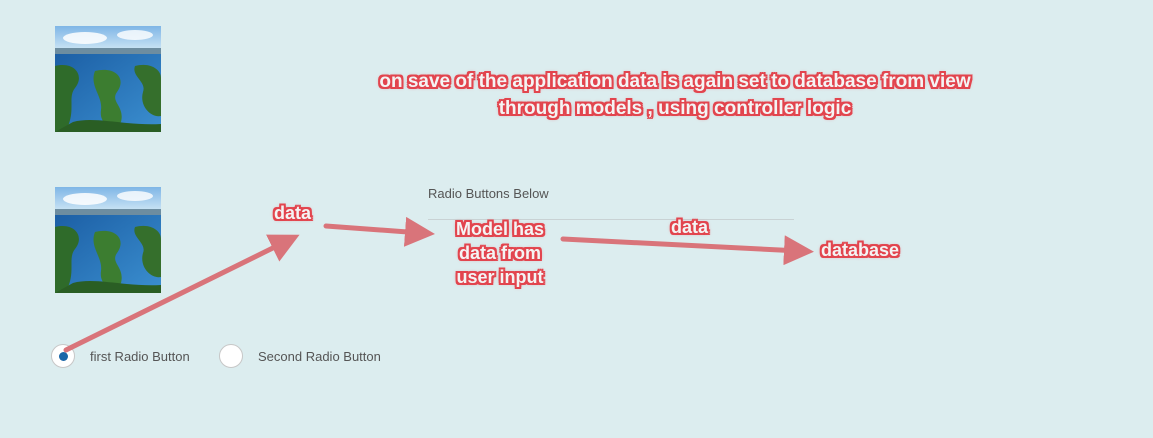 The width and height of the screenshot is (1153, 438). Describe the element at coordinates (379, 231) in the screenshot. I see `arrow-data-to-model` at that location.